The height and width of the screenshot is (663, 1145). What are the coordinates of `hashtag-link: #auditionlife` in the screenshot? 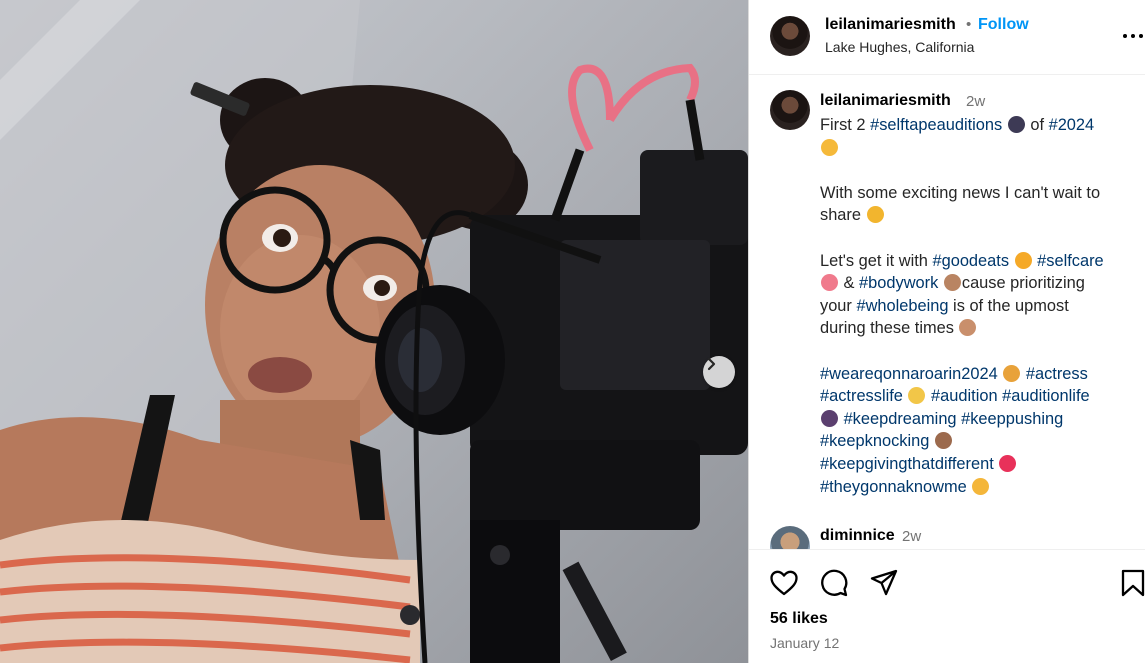 It's located at (1045, 396).